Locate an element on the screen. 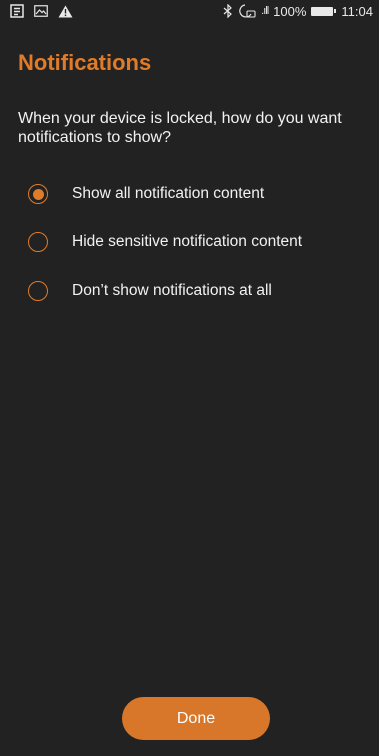 This screenshot has width=379, height=756. battery-icon is located at coordinates (324, 11).